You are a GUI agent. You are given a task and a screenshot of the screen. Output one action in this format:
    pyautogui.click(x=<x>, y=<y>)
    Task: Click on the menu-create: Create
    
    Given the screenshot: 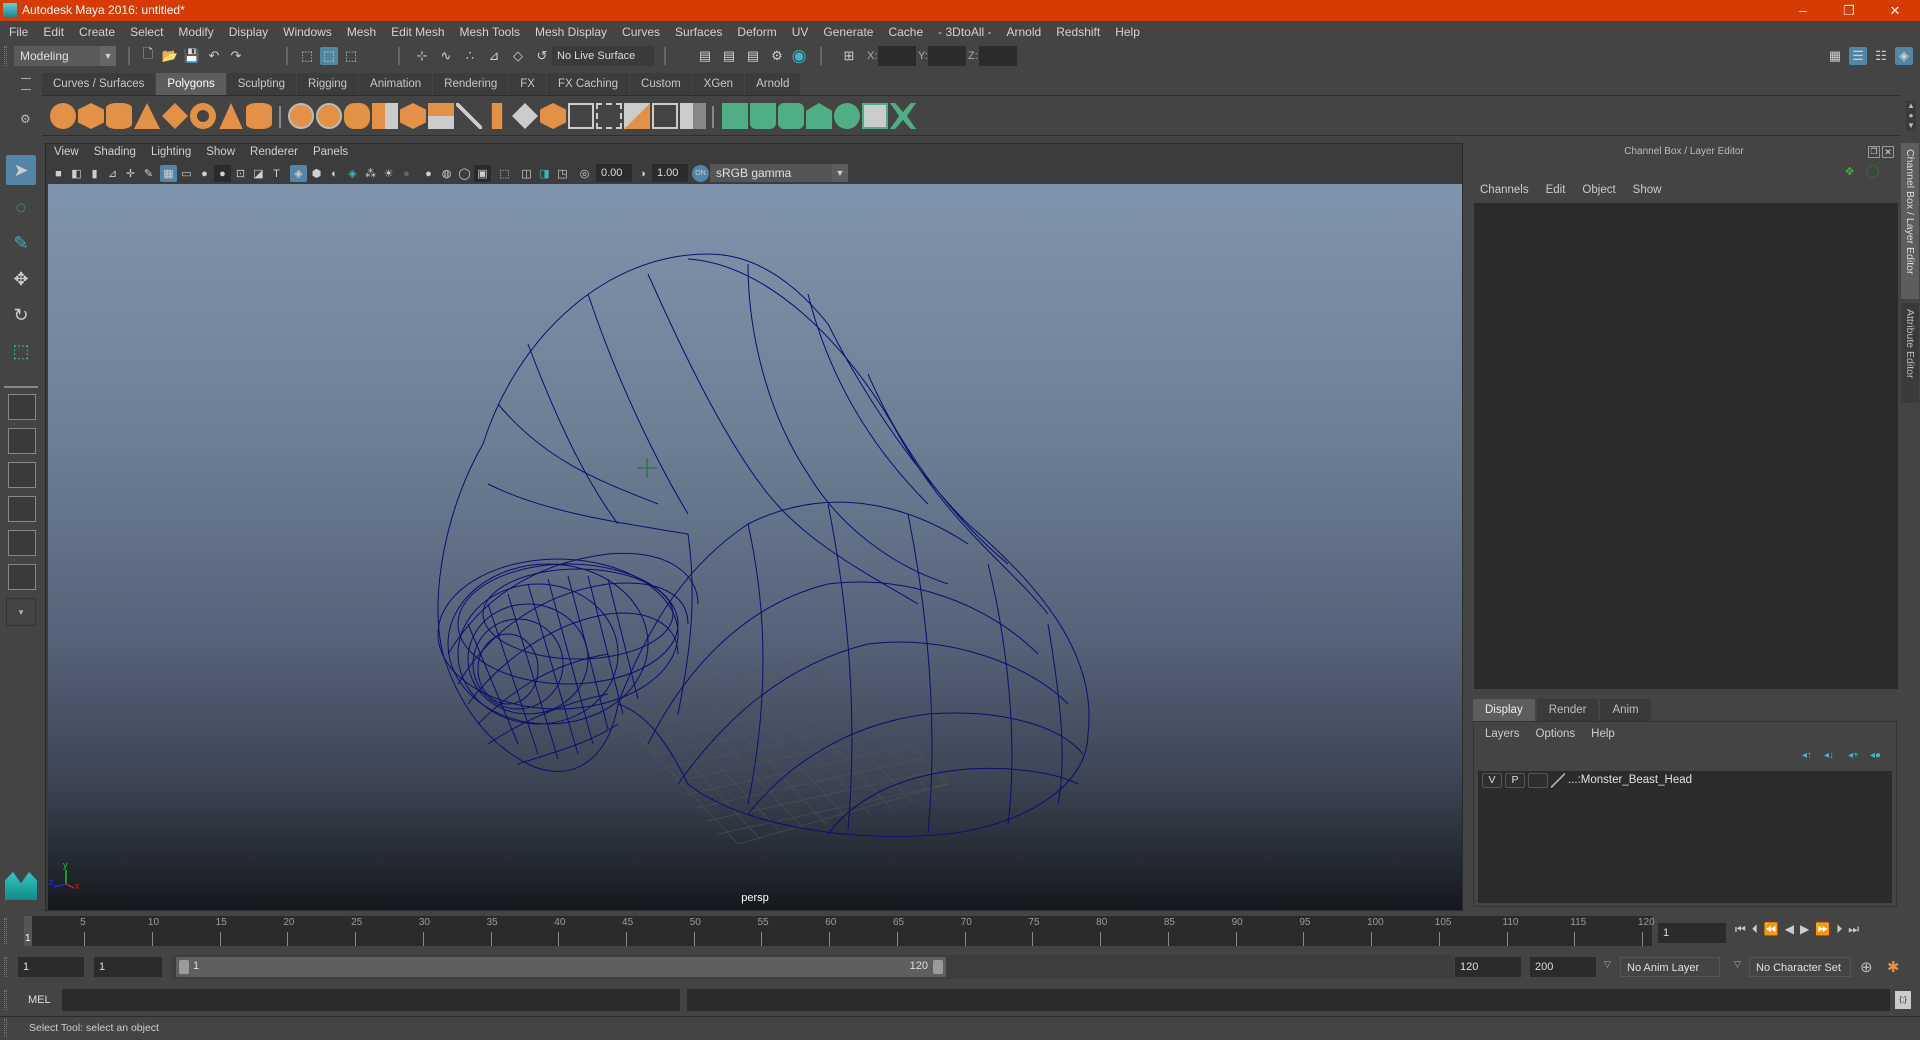 What is the action you would take?
    pyautogui.click(x=97, y=32)
    